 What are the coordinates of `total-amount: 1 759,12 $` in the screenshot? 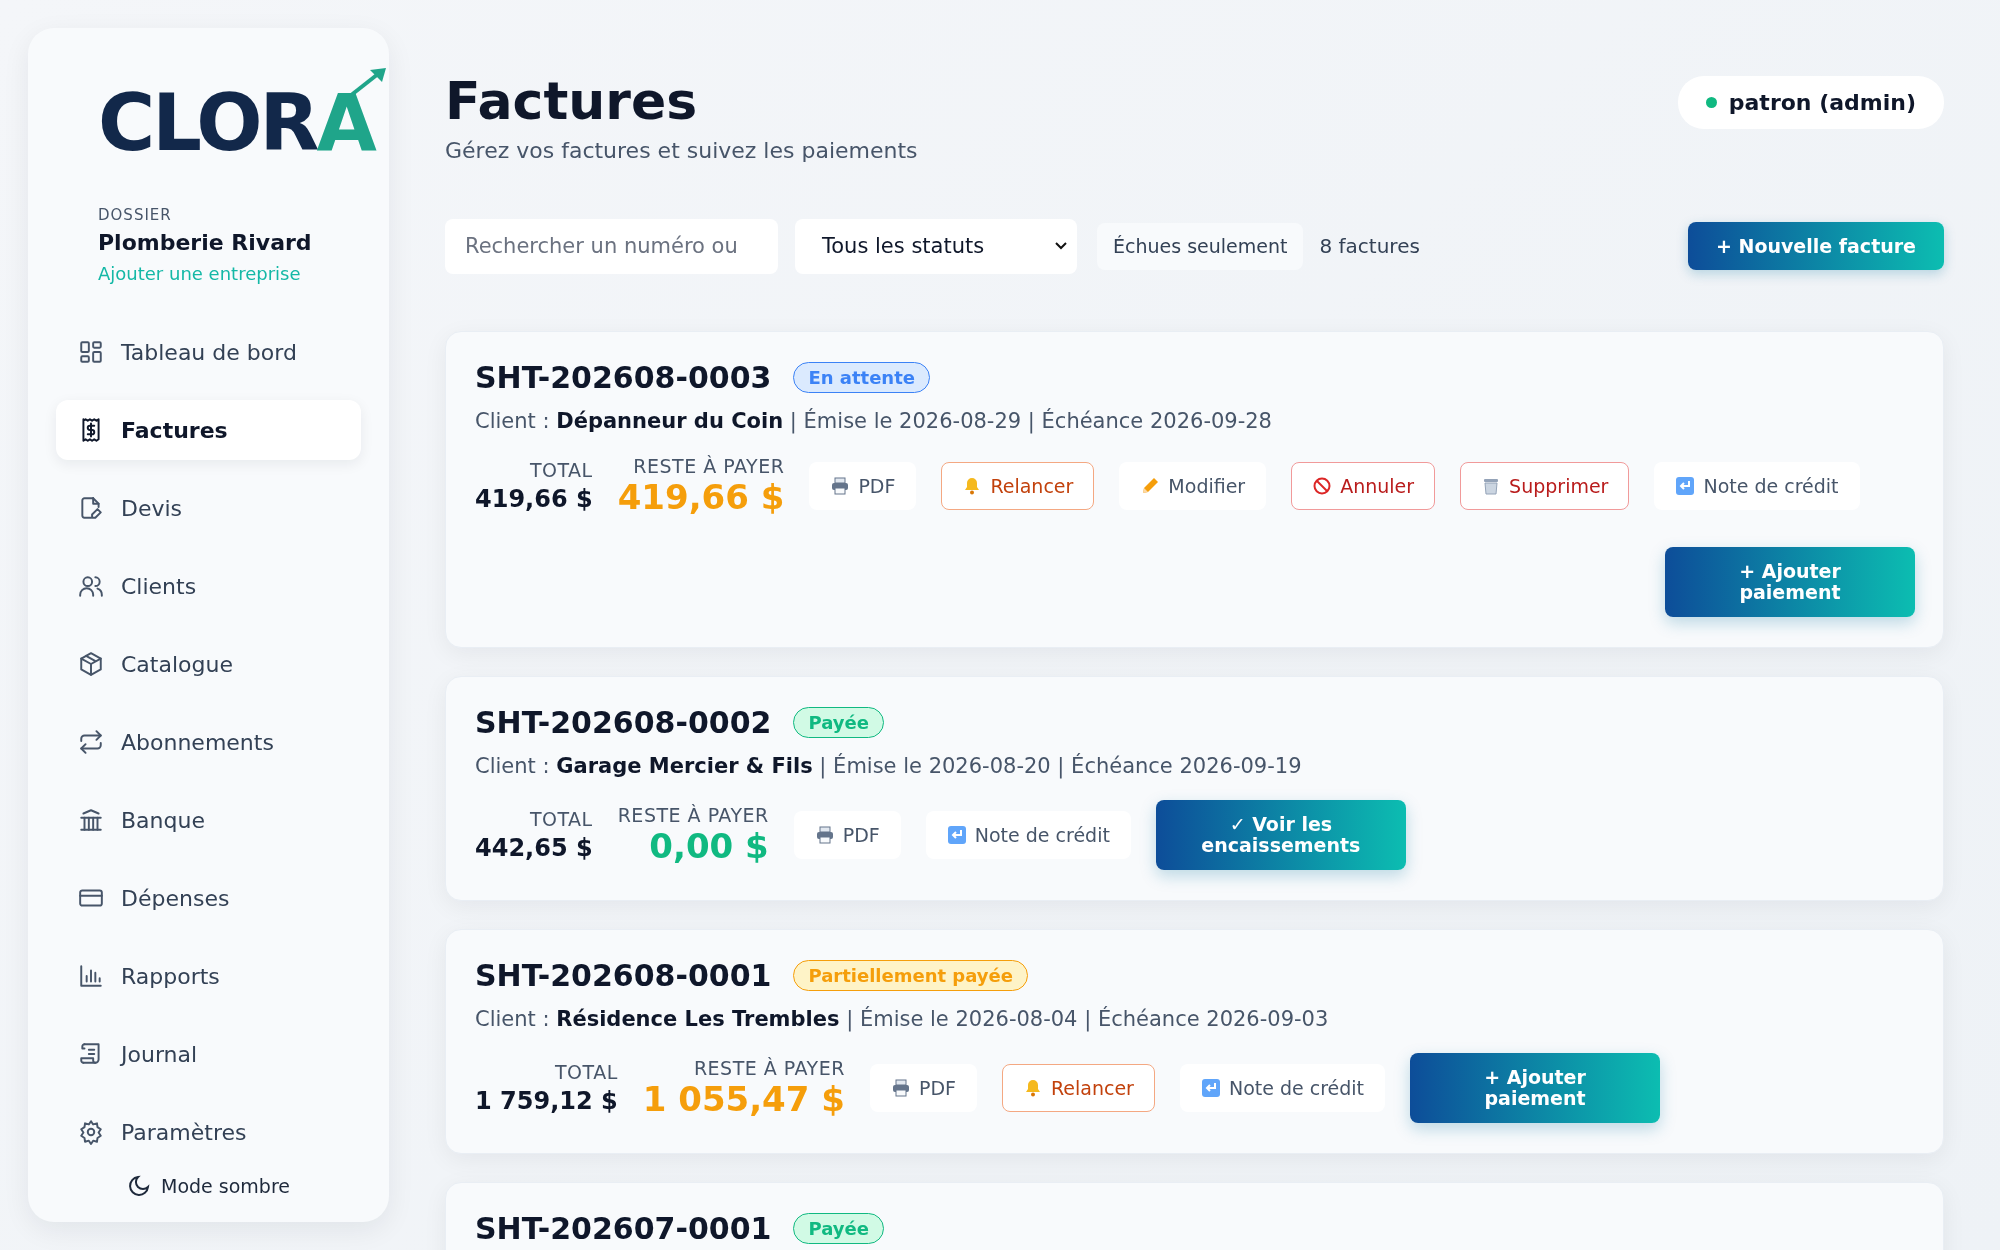 It's located at (546, 1100).